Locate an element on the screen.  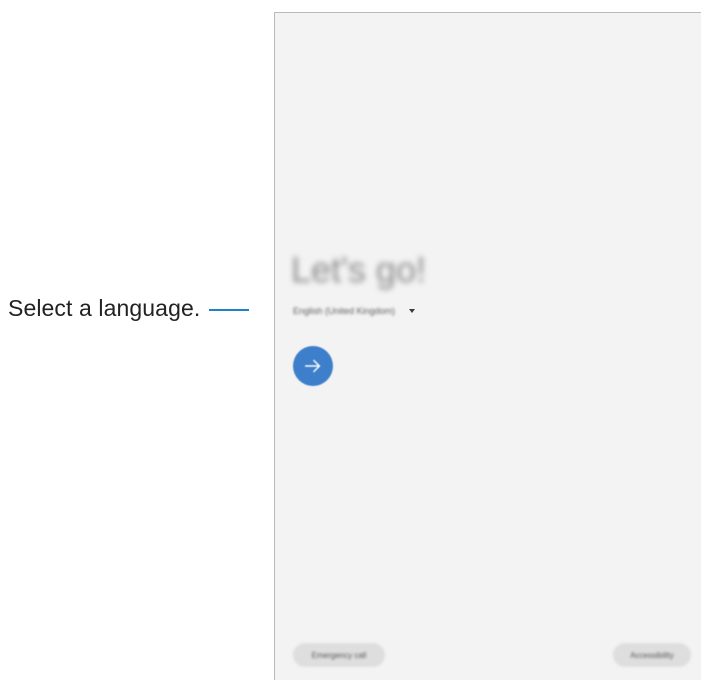
accessibility-button: Accessibility is located at coordinates (652, 655).